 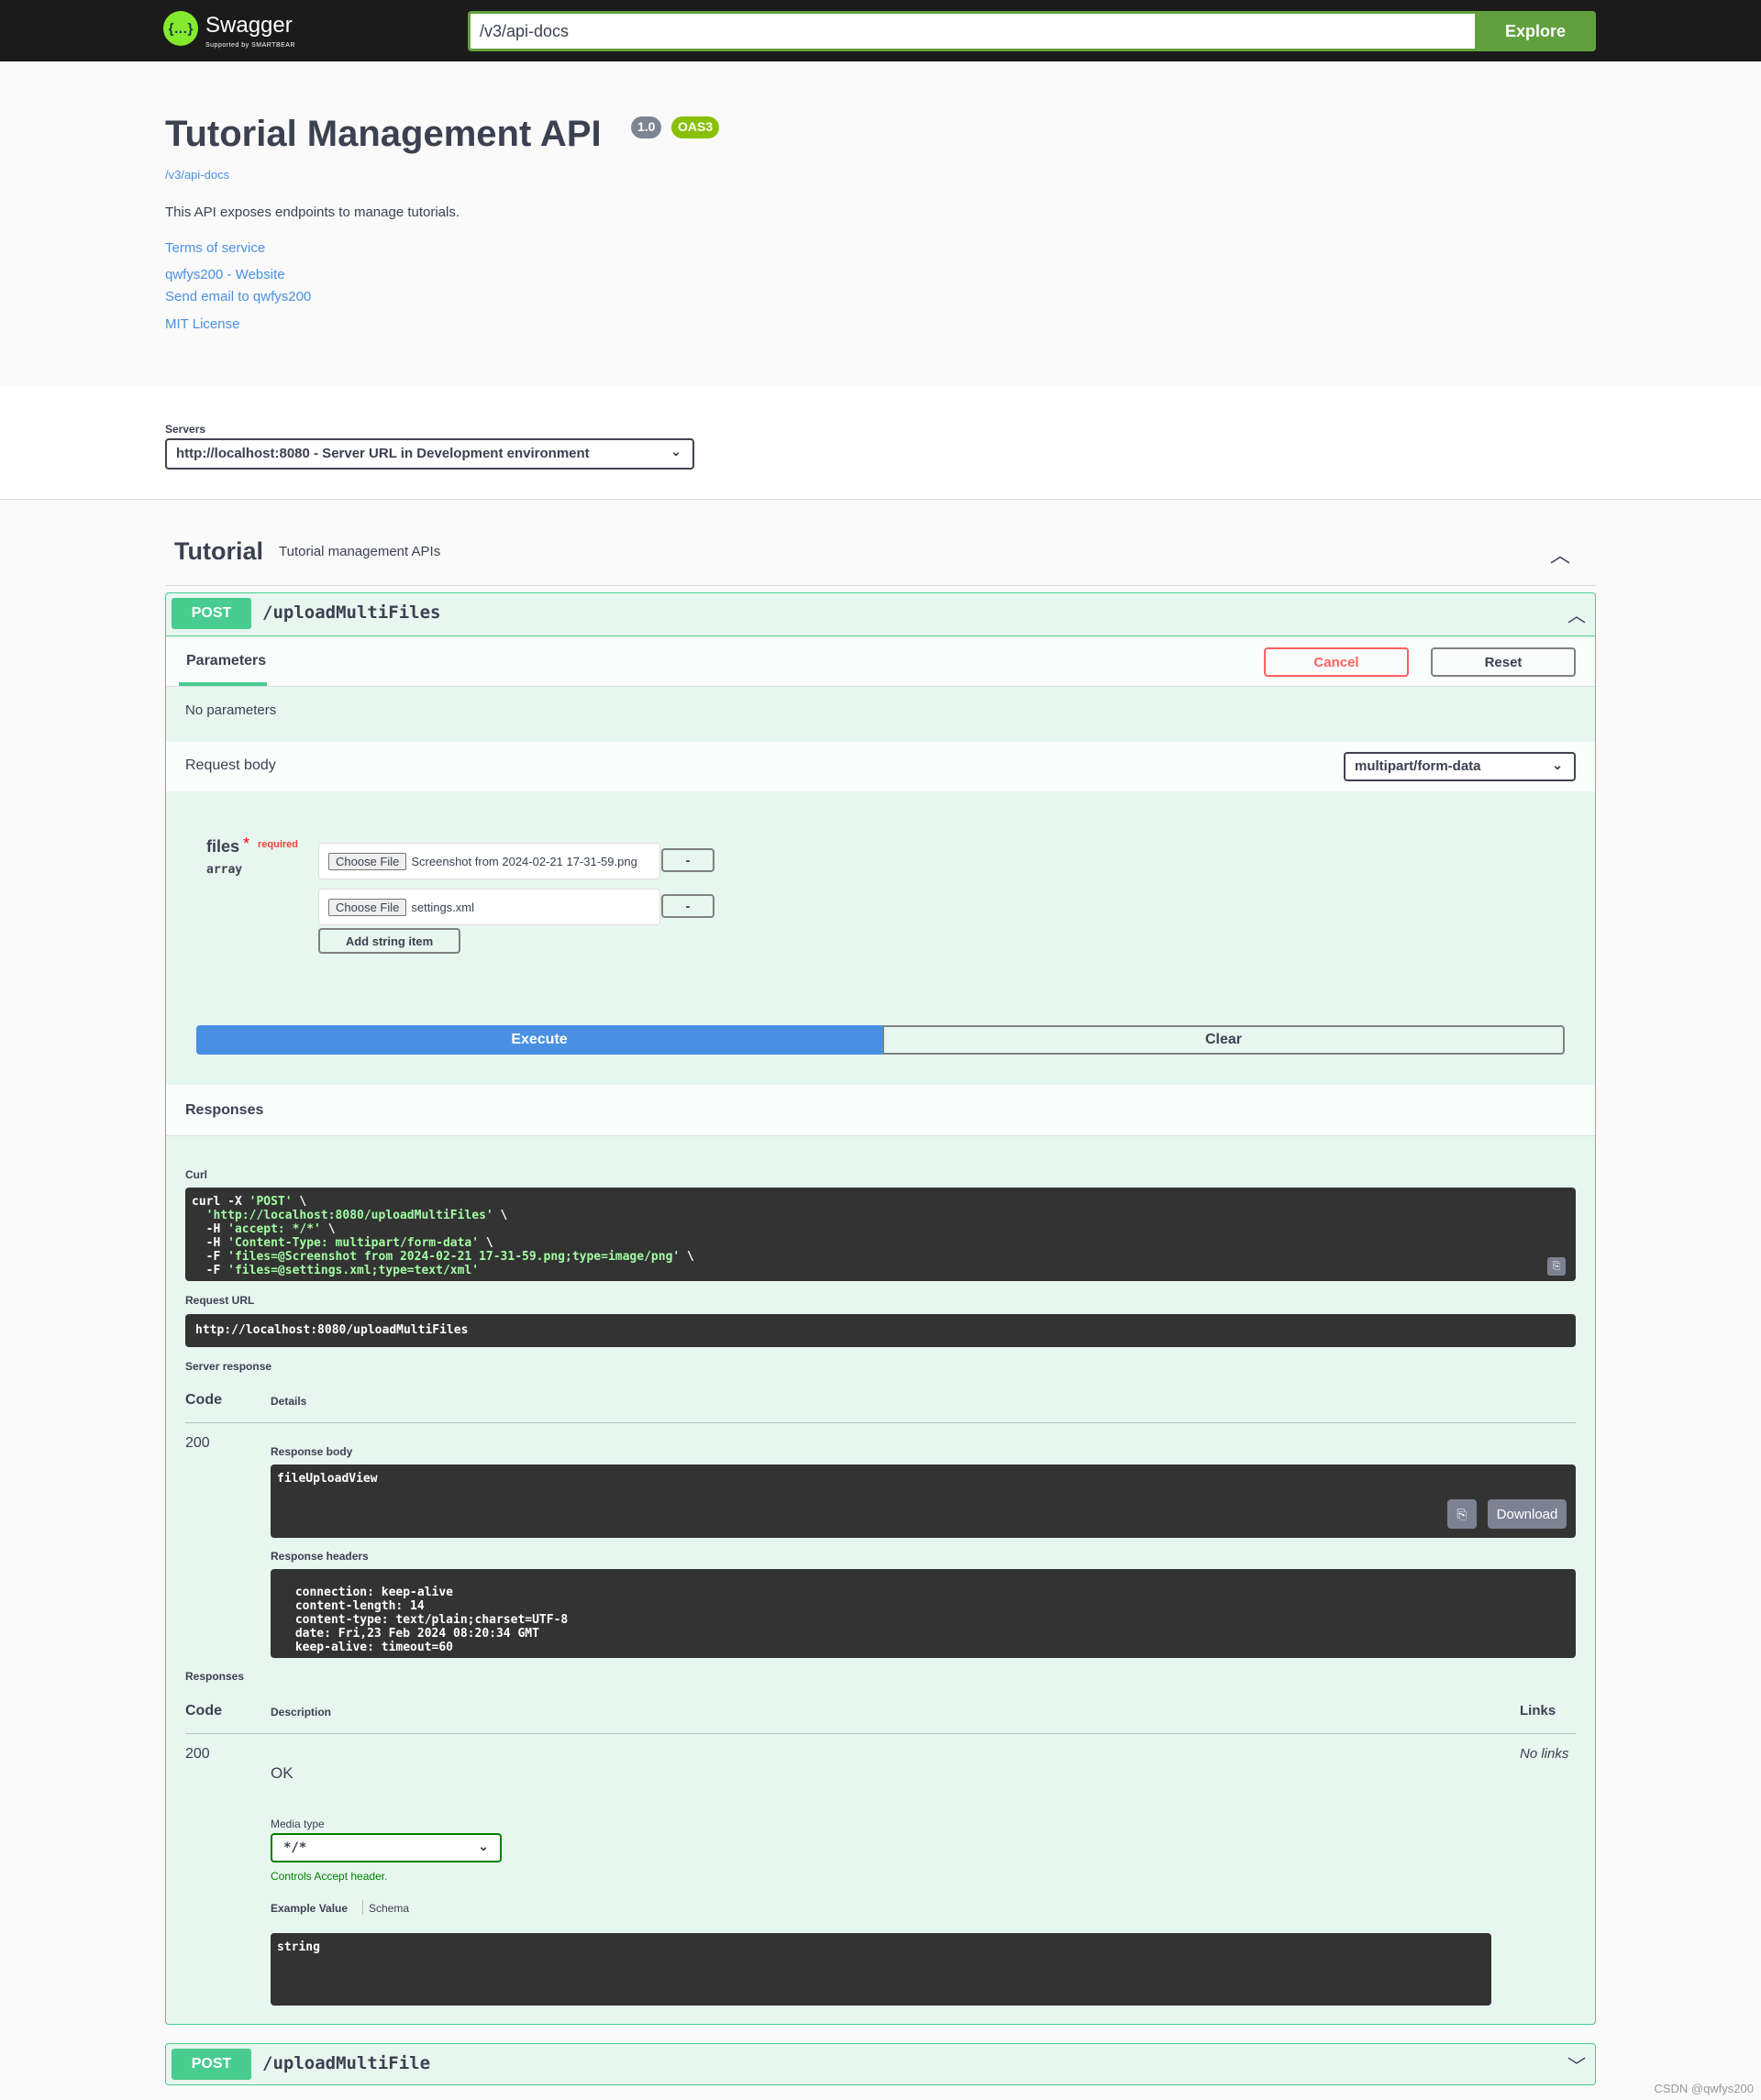 What do you see at coordinates (1223, 1040) in the screenshot?
I see `clear-button: Clear` at bounding box center [1223, 1040].